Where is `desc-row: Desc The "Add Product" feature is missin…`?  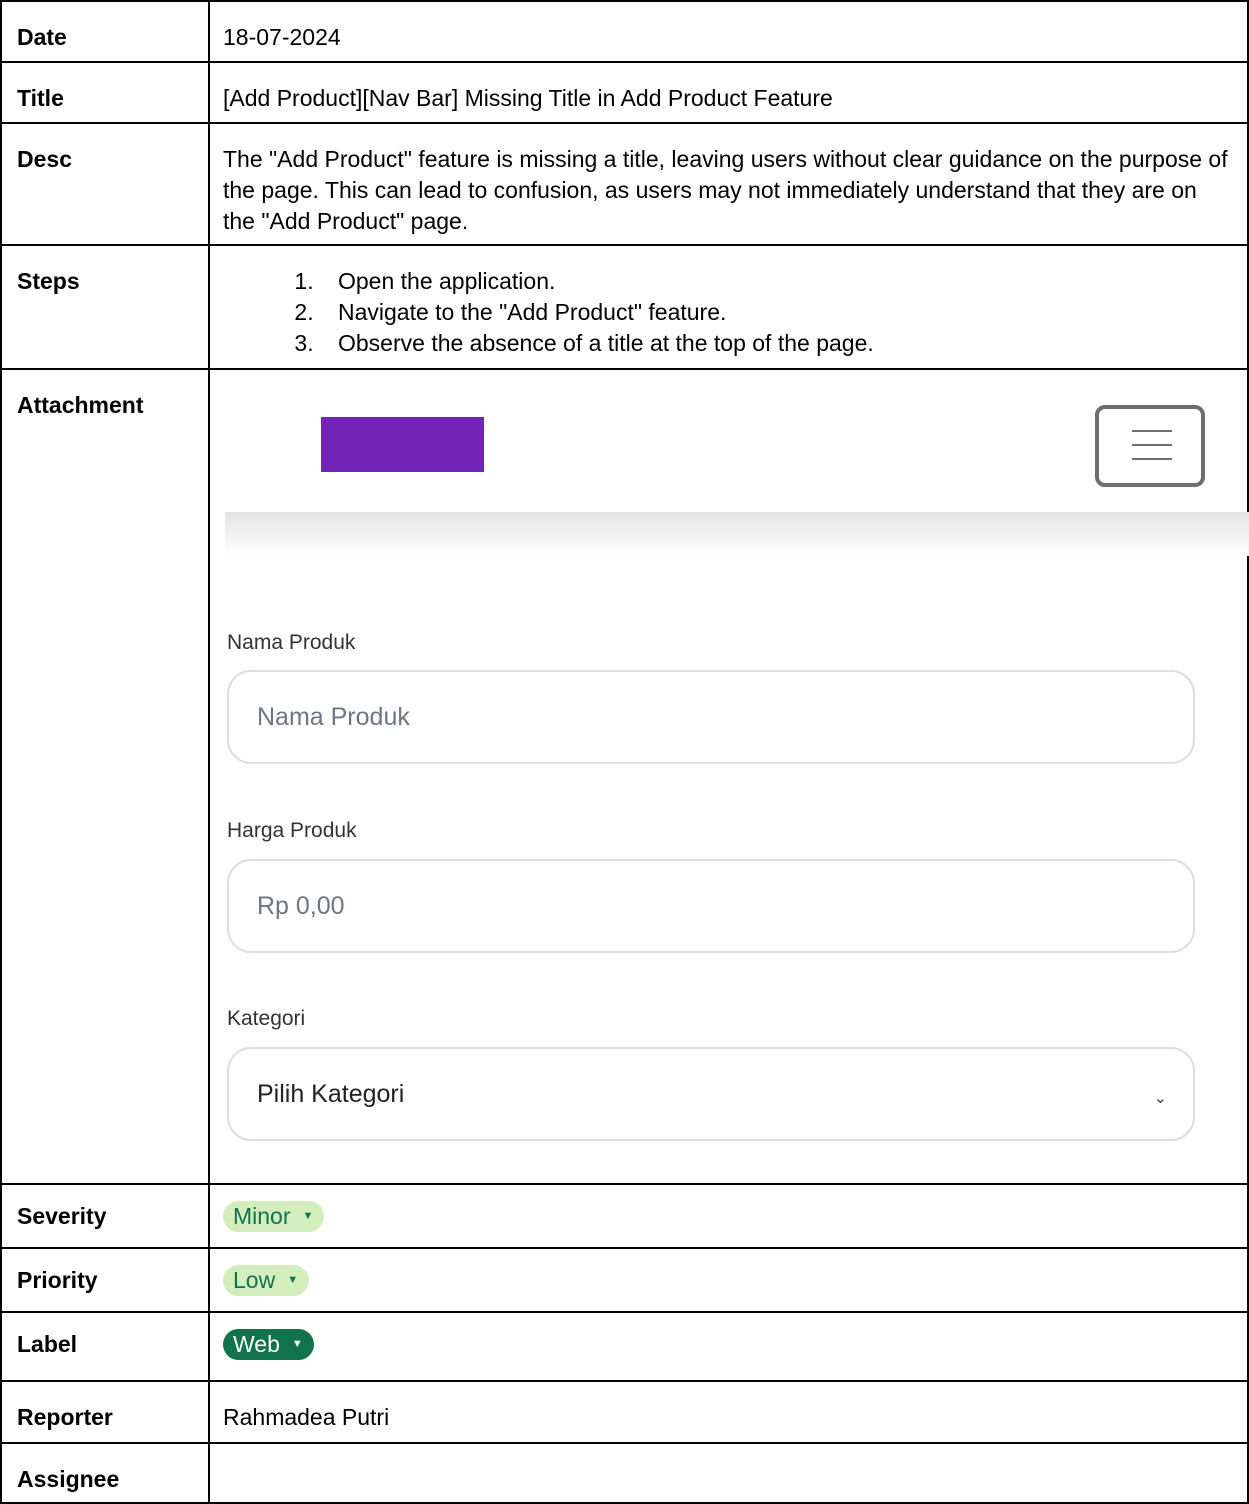
desc-row: Desc The "Add Product" feature is missin… is located at coordinates (624, 184).